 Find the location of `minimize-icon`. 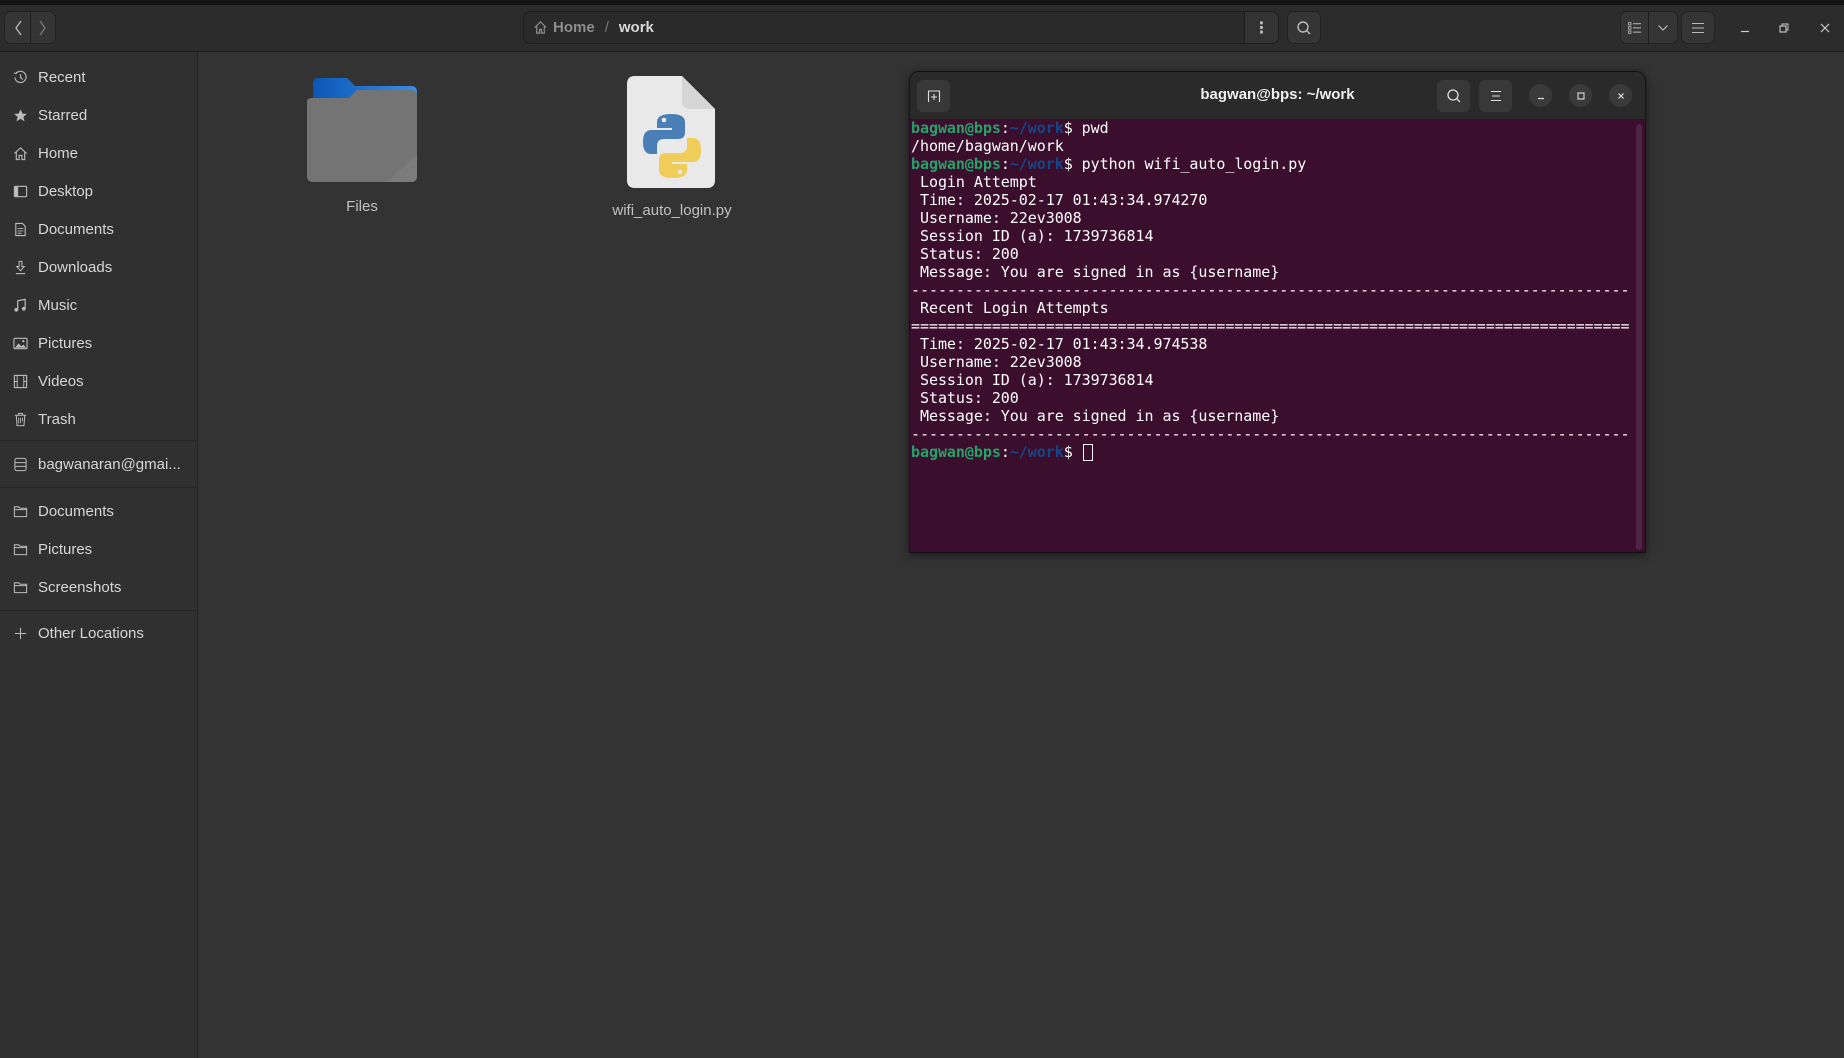

minimize-icon is located at coordinates (1540, 98).